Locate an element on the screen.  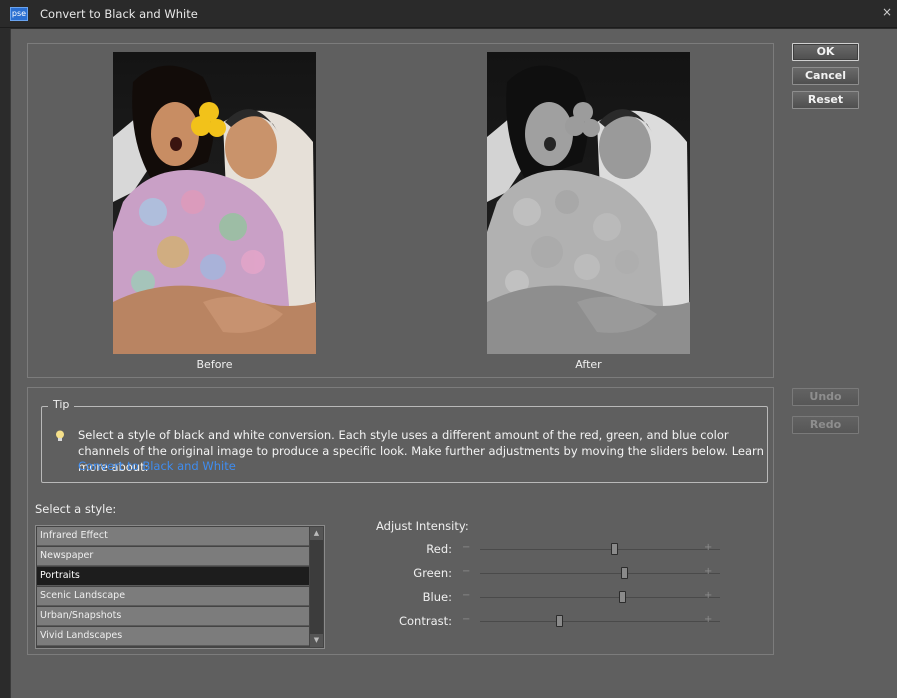
slider-label: Contrast: is located at coordinates (425, 621).